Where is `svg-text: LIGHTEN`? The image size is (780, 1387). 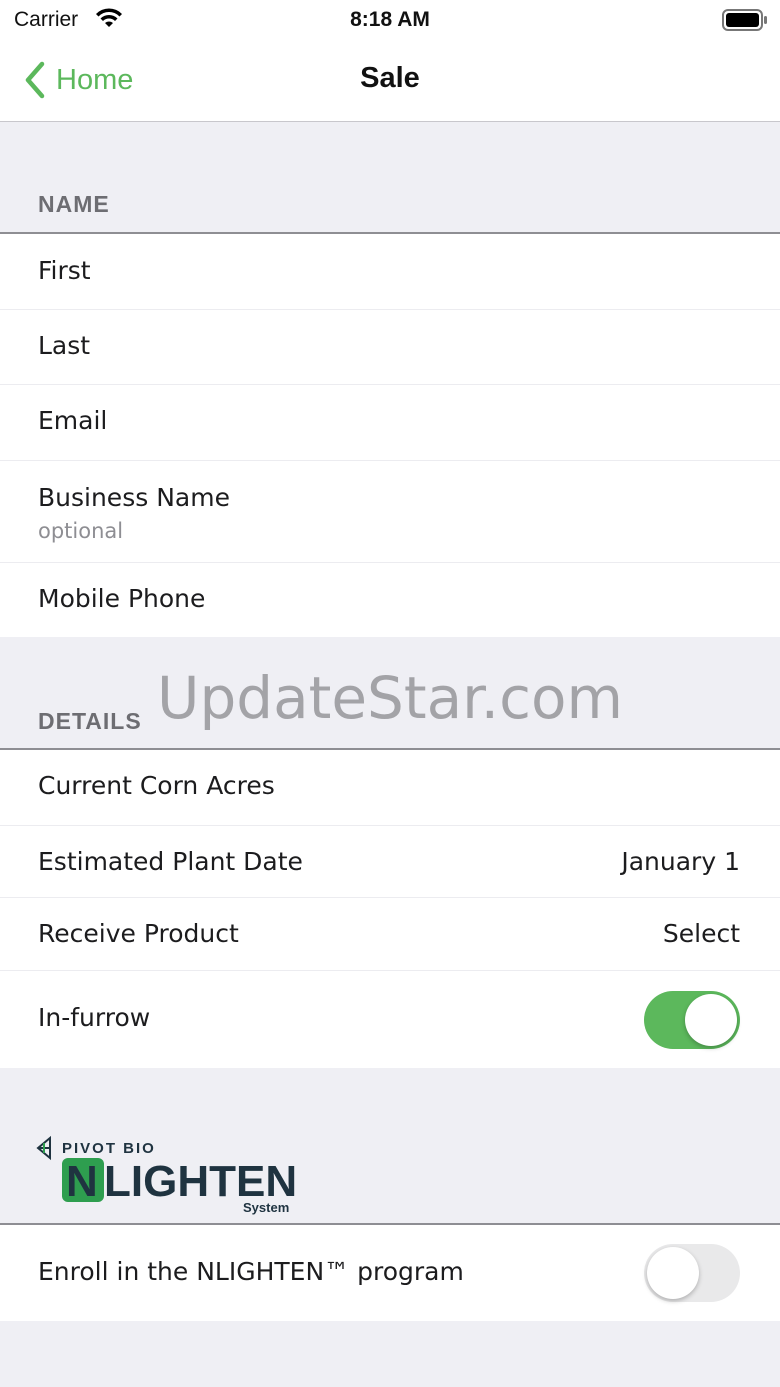 svg-text: LIGHTEN is located at coordinates (200, 1181).